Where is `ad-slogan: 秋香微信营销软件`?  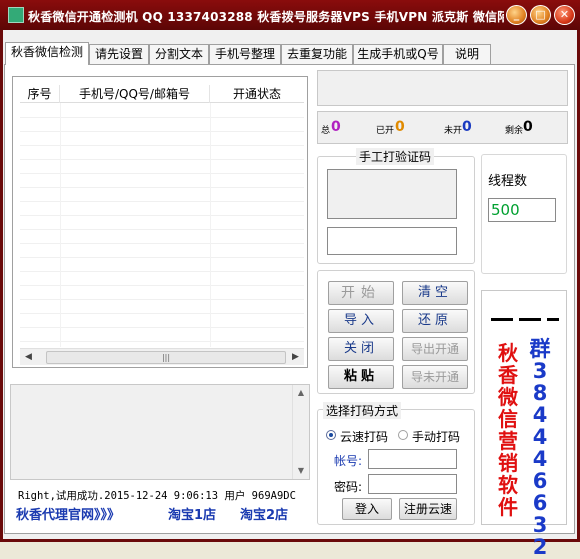 ad-slogan: 秋香微信营销软件 is located at coordinates (508, 430).